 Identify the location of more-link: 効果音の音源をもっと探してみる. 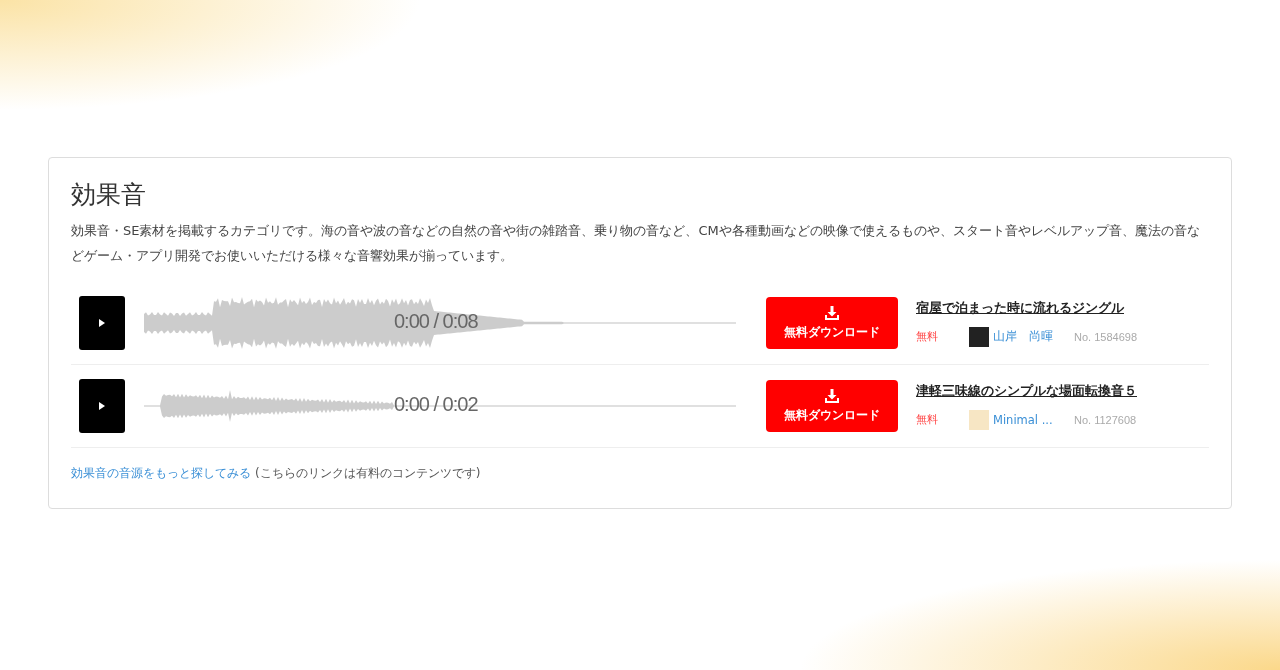
(161, 473).